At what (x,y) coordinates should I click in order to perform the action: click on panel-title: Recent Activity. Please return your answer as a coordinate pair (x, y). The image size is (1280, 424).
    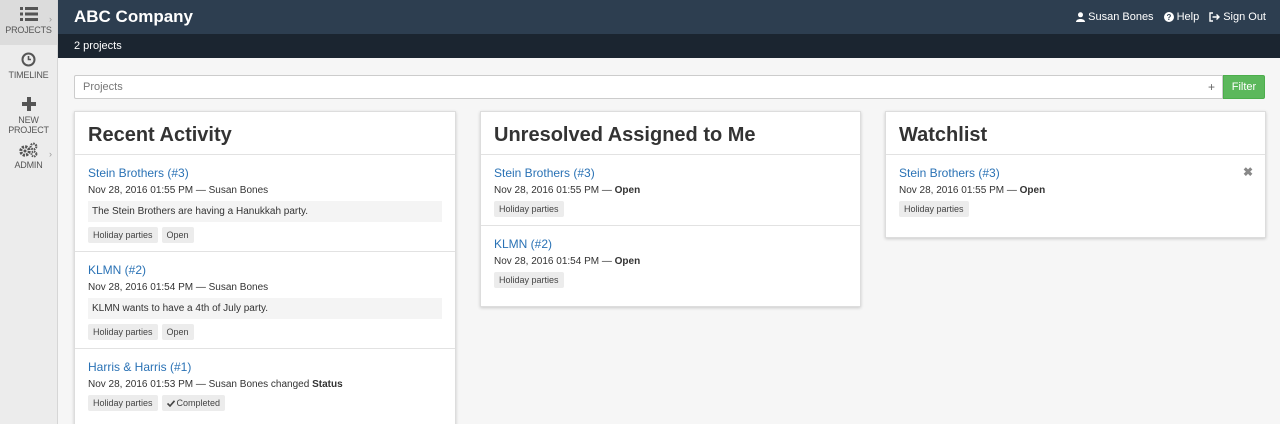
    Looking at the image, I should click on (265, 133).